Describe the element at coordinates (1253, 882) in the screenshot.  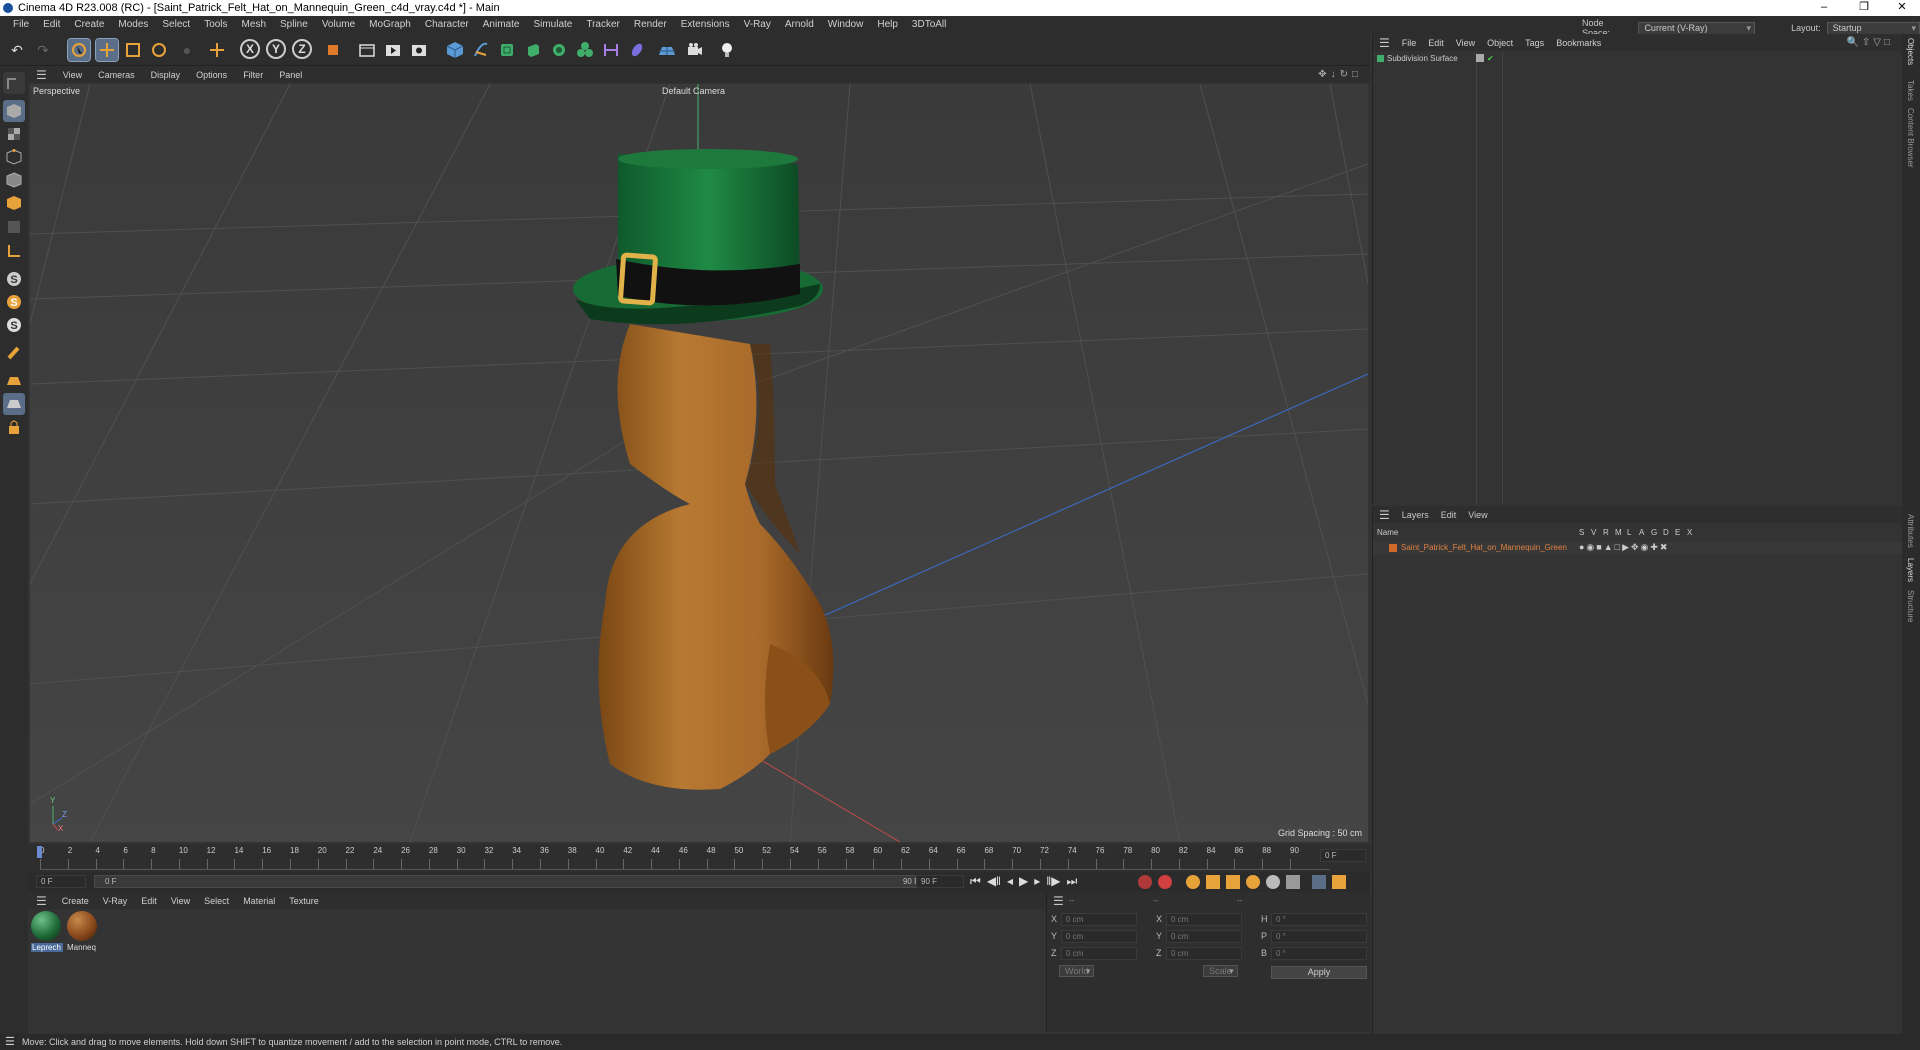
I see `rotation-key-icon` at that location.